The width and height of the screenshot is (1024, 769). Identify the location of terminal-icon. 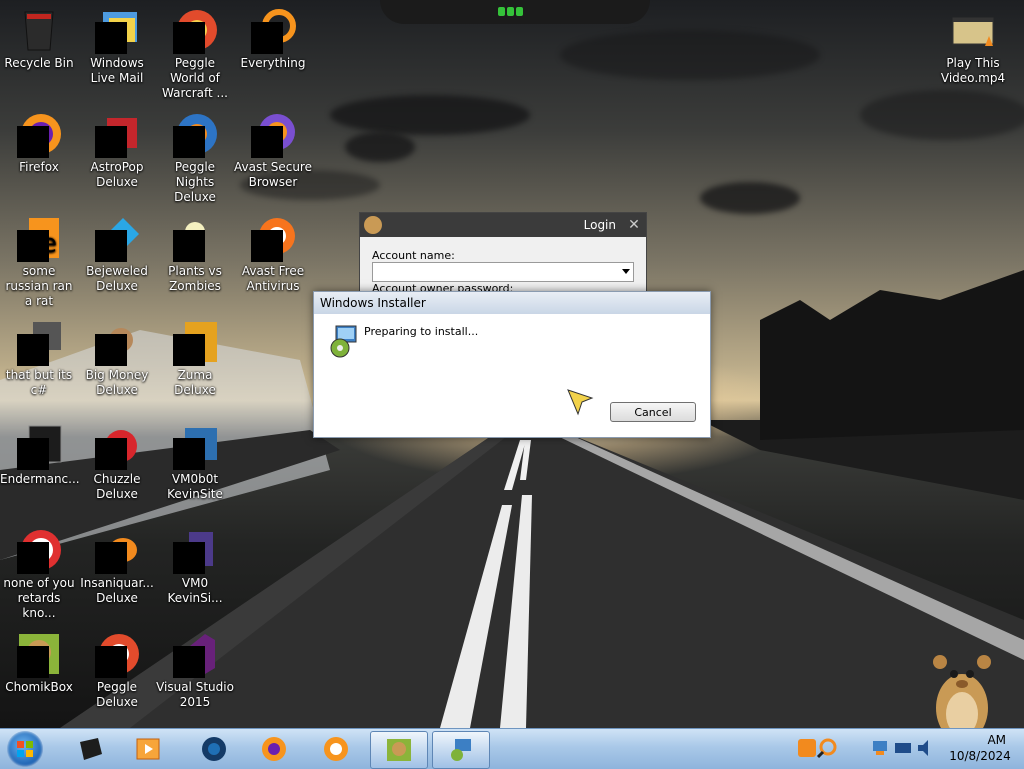
(91, 749).